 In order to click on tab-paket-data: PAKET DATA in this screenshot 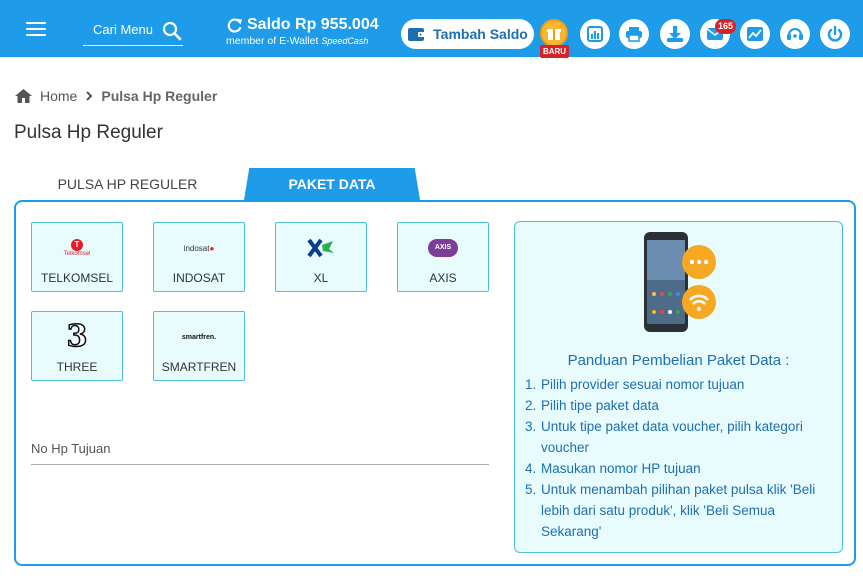, I will do `click(332, 184)`.